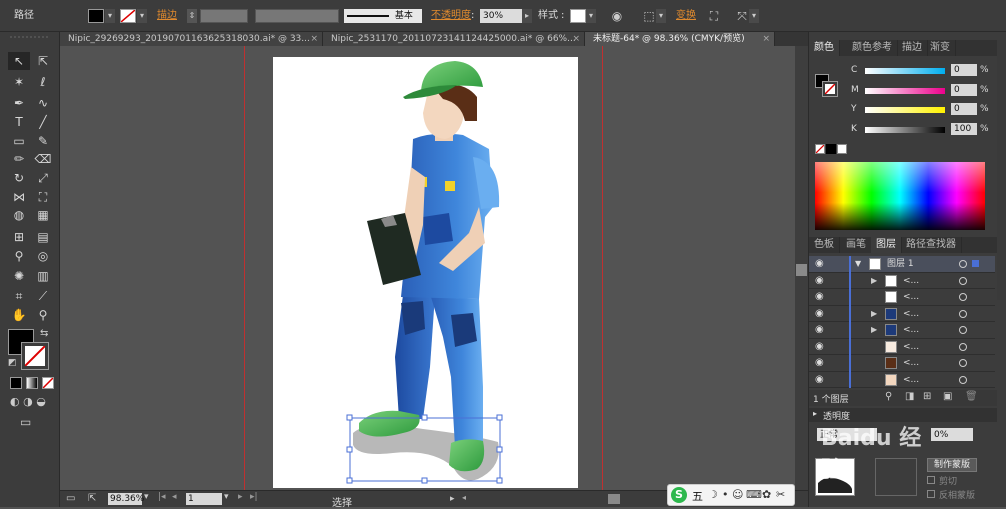 The width and height of the screenshot is (1006, 509). I want to click on hscroll-left-arrow: ◂, so click(465, 498).